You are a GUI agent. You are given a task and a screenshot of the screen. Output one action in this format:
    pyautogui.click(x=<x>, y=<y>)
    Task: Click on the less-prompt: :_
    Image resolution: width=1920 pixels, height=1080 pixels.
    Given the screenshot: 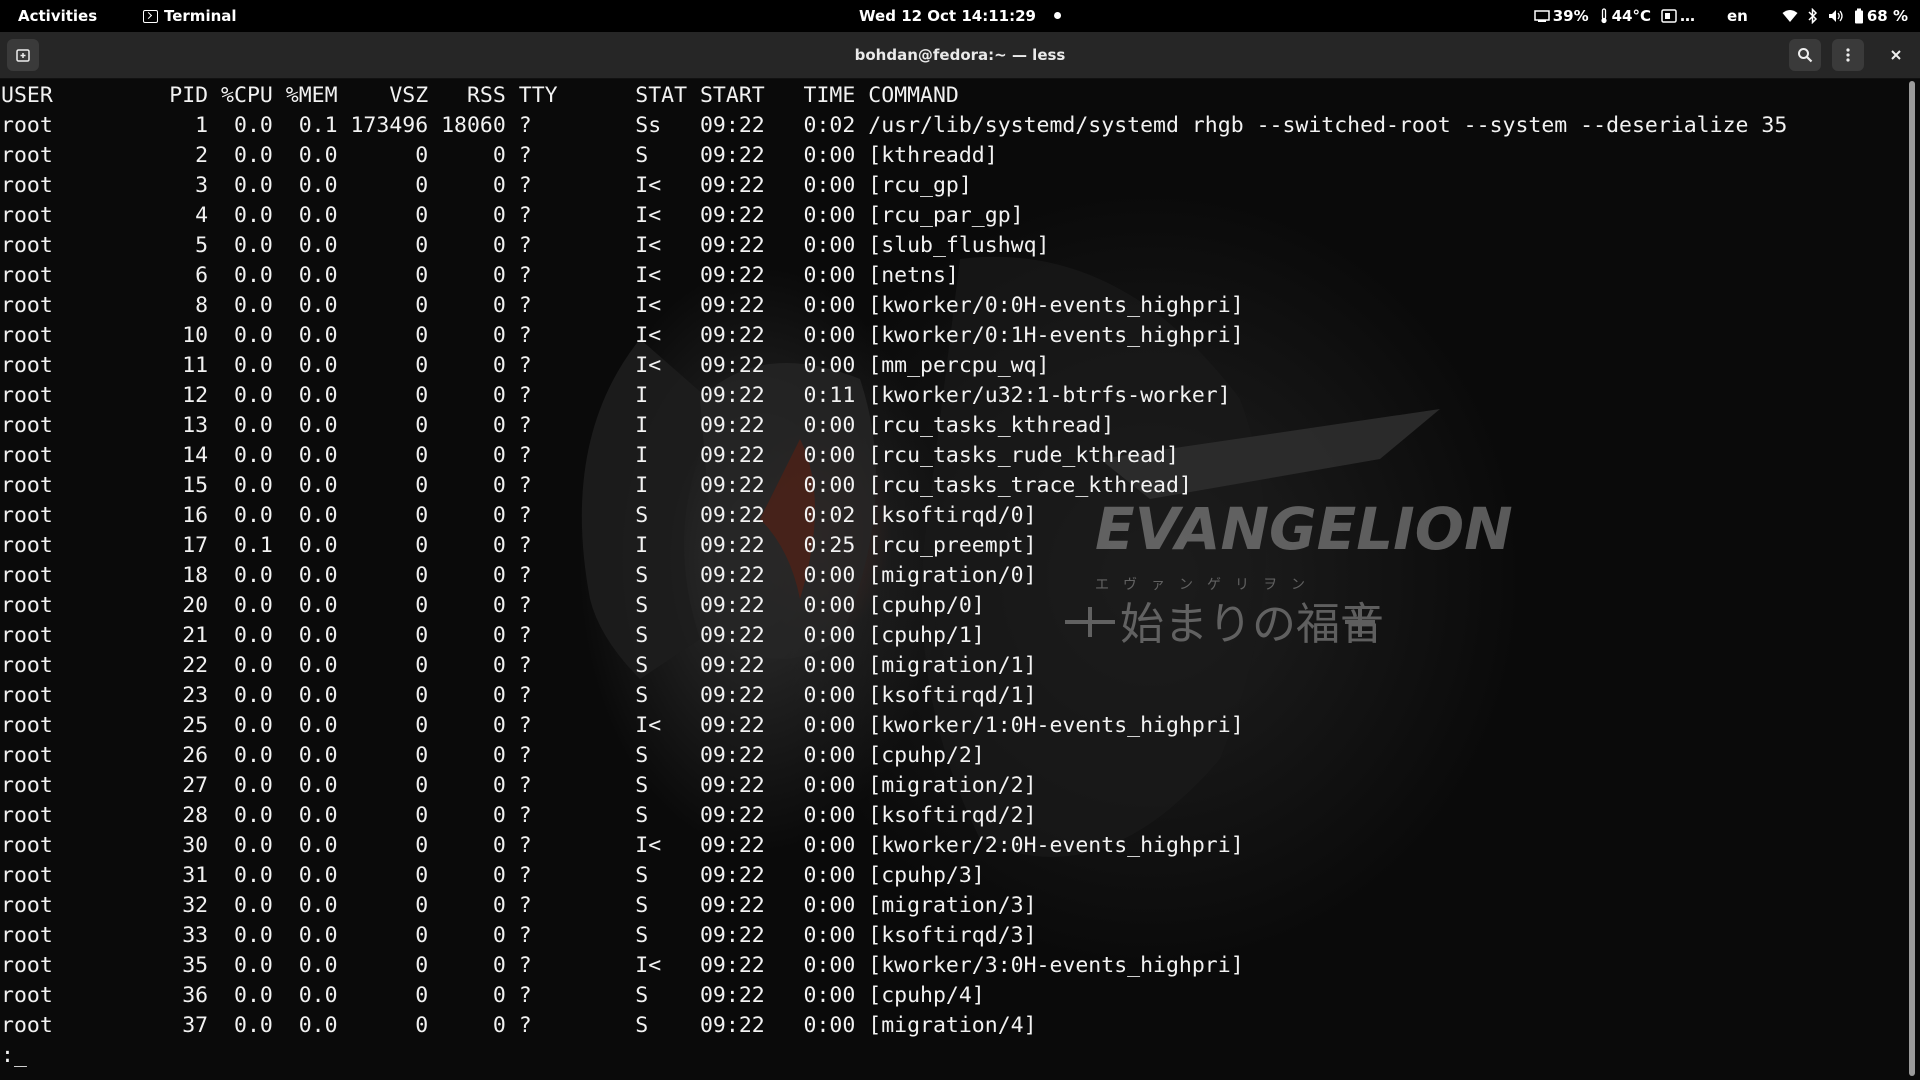 What is the action you would take?
    pyautogui.click(x=894, y=1056)
    